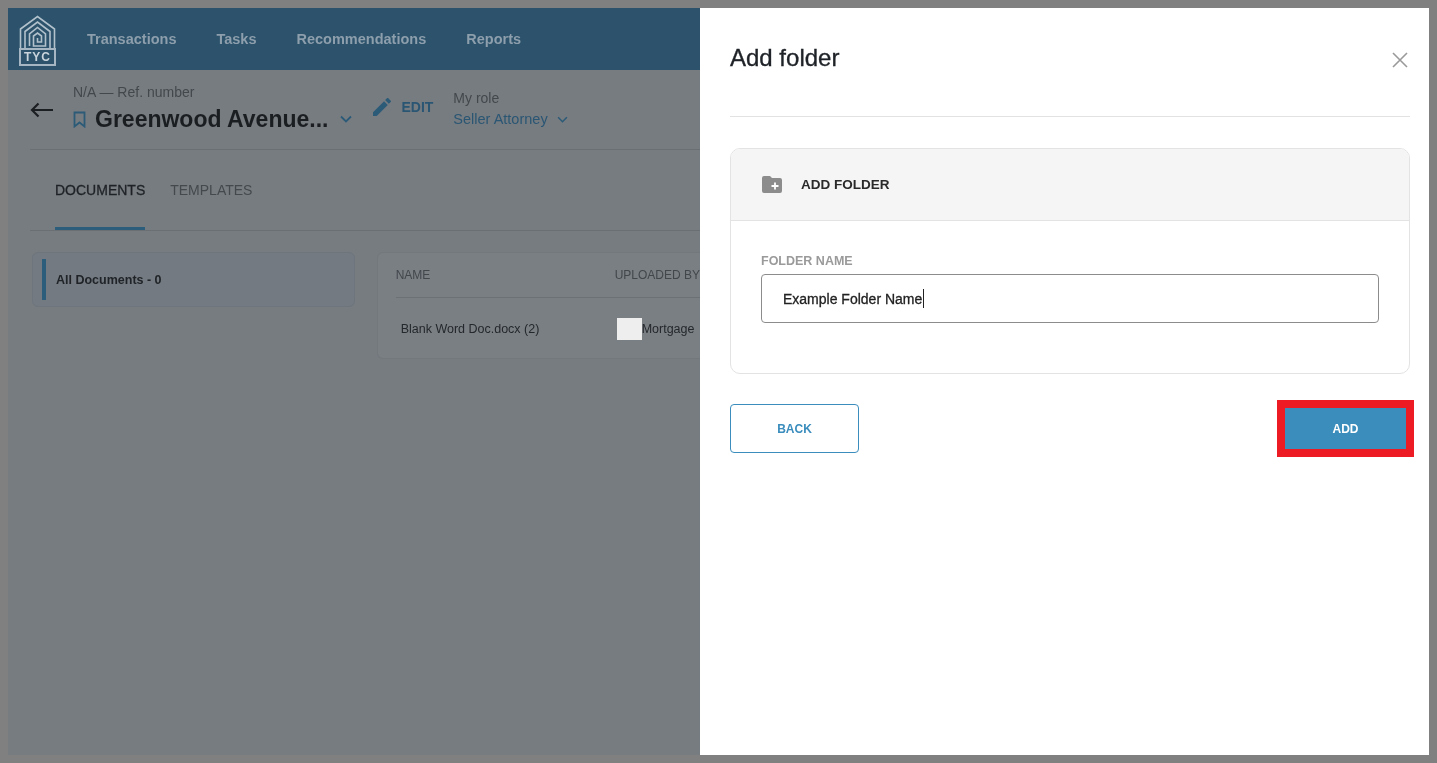 This screenshot has height=763, width=1437. Describe the element at coordinates (494, 39) in the screenshot. I see `nav-link: Reports` at that location.